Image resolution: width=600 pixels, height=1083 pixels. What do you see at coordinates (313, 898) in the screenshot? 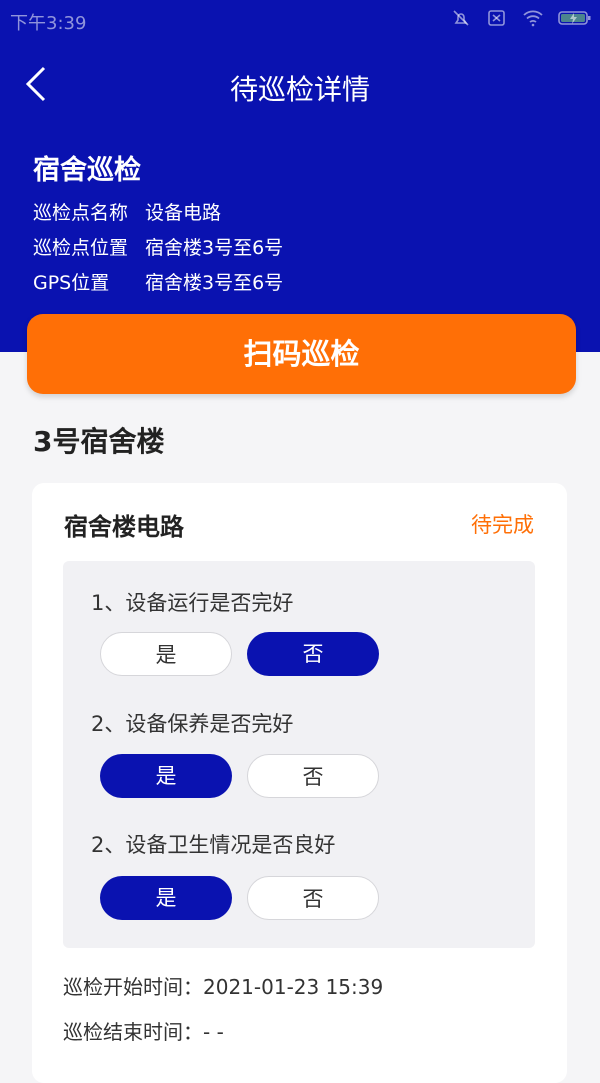
I see `q3-no-option: 否` at bounding box center [313, 898].